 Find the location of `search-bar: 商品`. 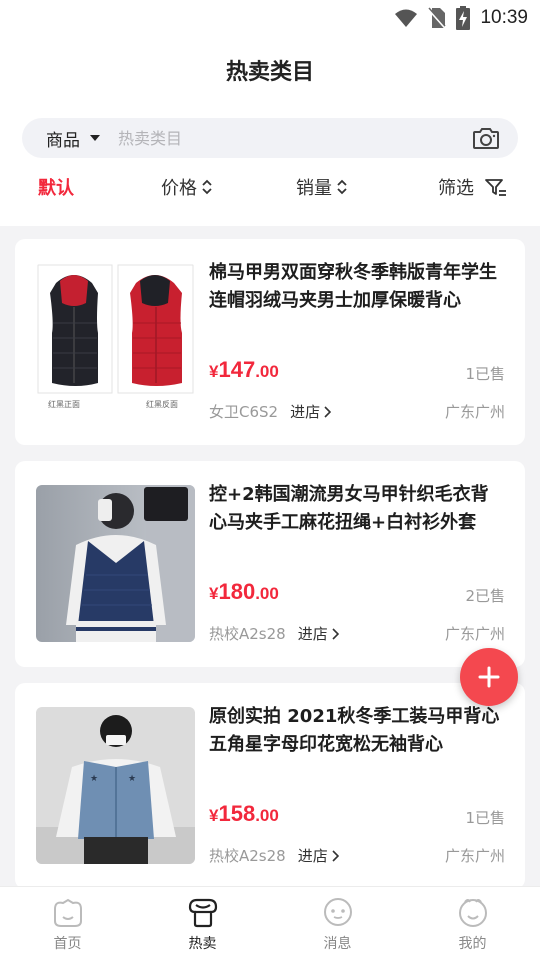

search-bar: 商品 is located at coordinates (270, 138).